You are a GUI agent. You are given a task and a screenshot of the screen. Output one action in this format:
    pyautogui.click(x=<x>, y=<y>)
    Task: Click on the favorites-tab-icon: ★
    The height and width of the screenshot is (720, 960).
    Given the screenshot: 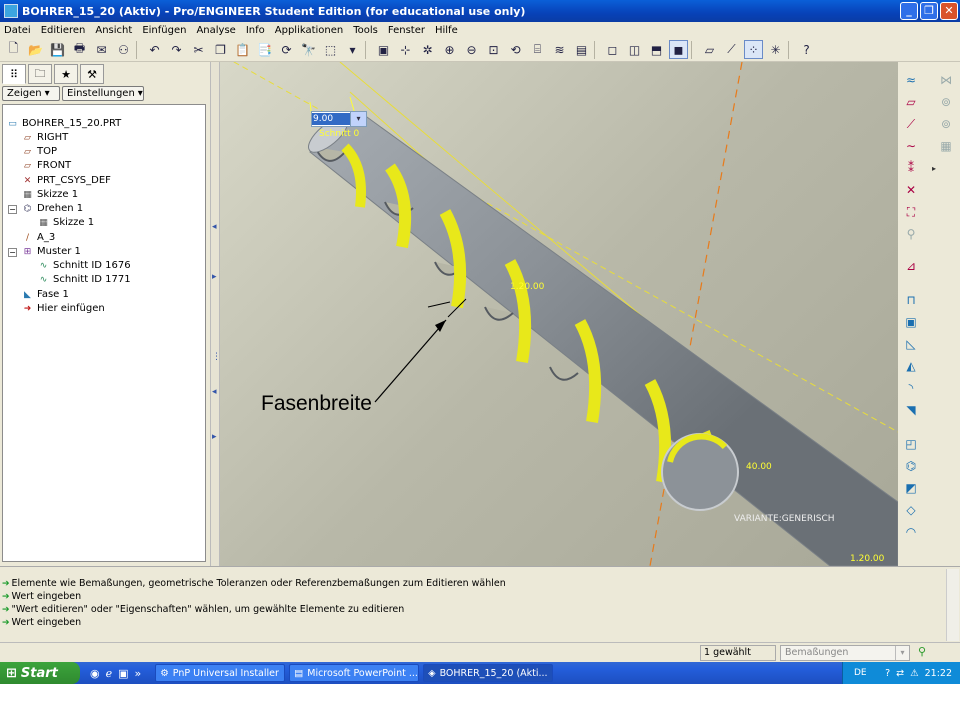 What is the action you would take?
    pyautogui.click(x=66, y=74)
    